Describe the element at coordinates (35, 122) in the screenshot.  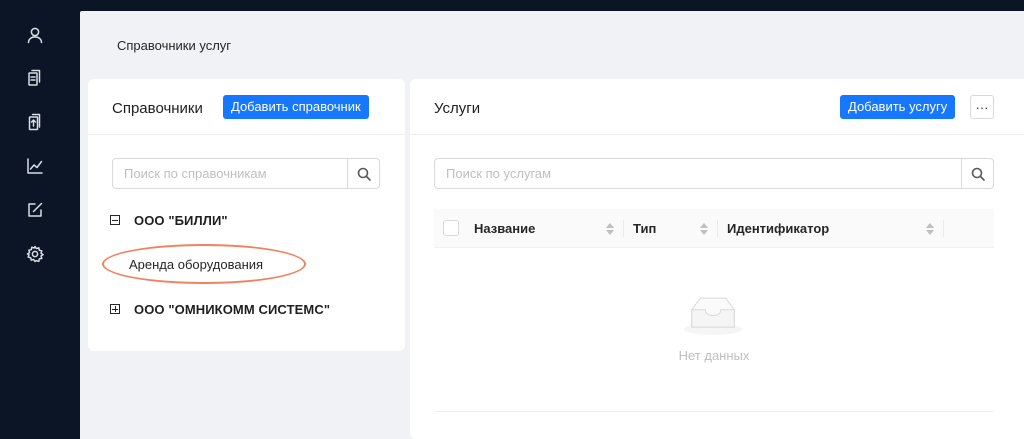
I see `document-icon` at that location.